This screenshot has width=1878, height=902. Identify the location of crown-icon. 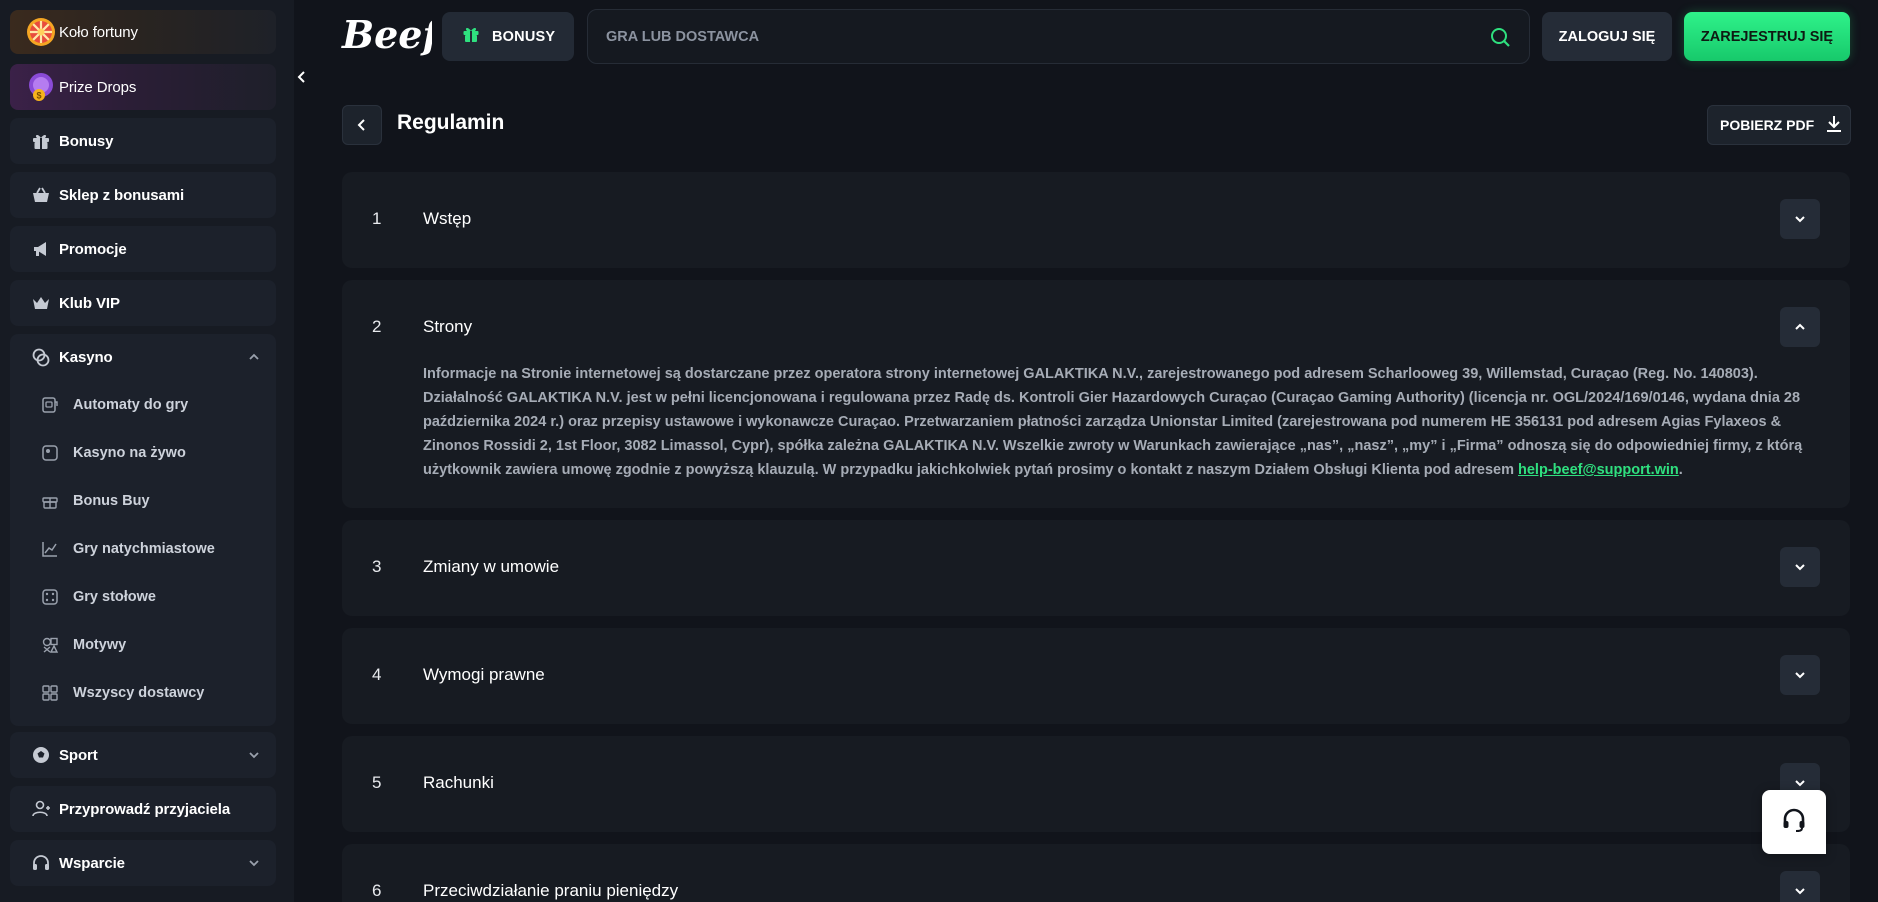
(41, 303).